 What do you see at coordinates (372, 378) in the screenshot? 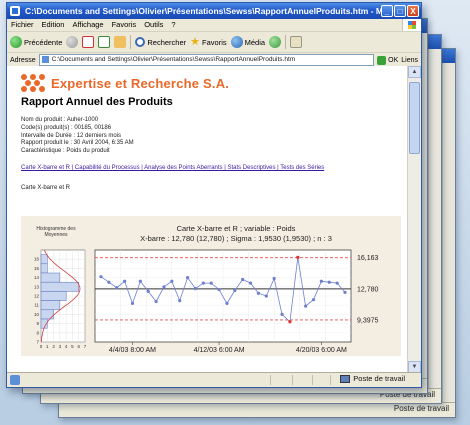
I see `security-zone: Poste de travail` at bounding box center [372, 378].